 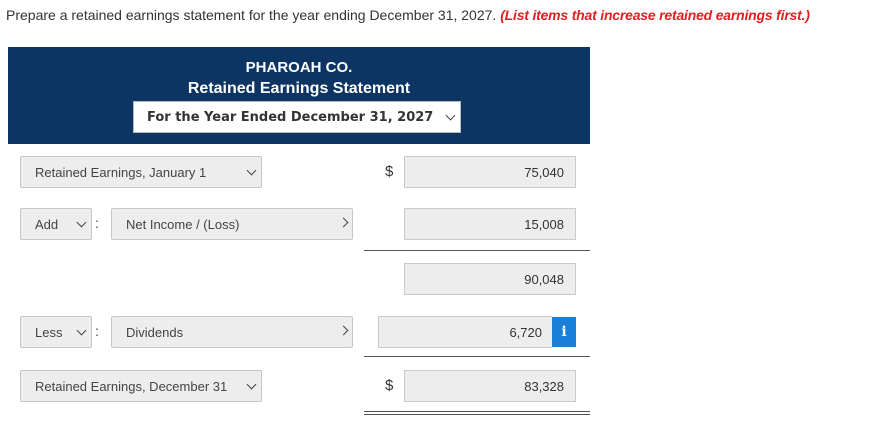 I want to click on ending-balance-amount-input: 83,328, so click(x=490, y=386).